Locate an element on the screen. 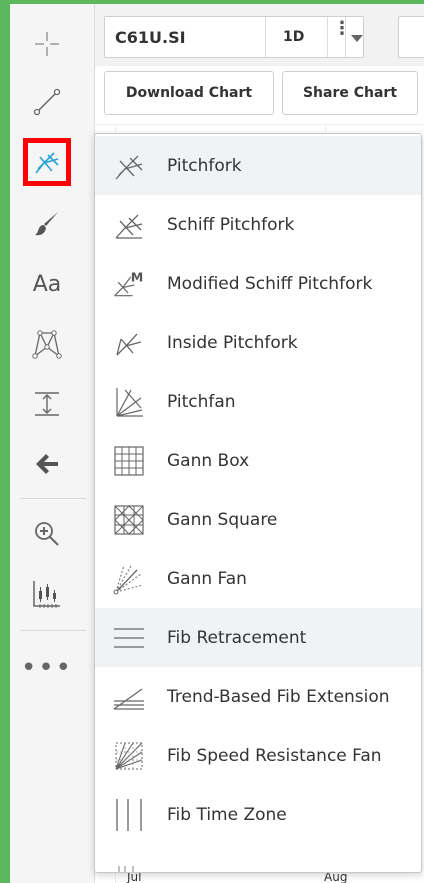  menu-item-partial is located at coordinates (258, 858).